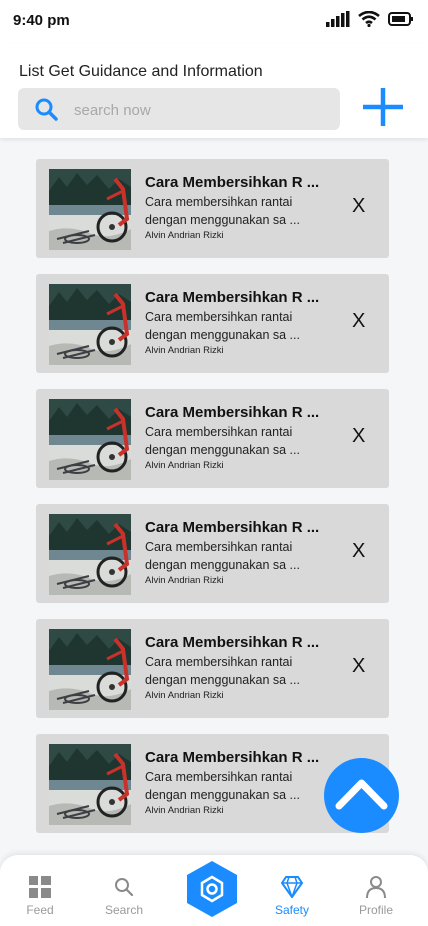 Image resolution: width=428 pixels, height=926 pixels. I want to click on status-time: 9:40 pm, so click(41, 20).